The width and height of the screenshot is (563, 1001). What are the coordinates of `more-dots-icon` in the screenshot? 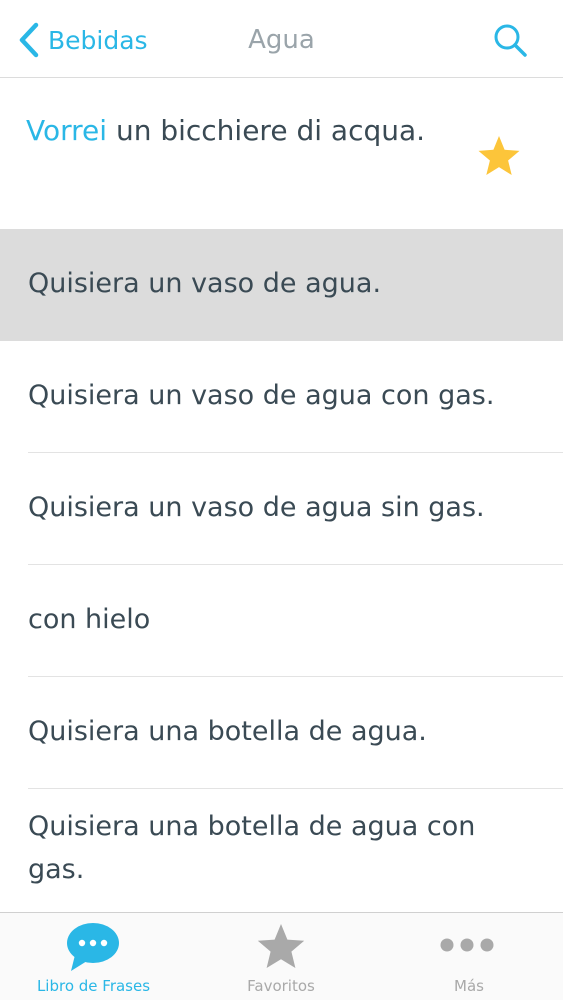 It's located at (467, 945).